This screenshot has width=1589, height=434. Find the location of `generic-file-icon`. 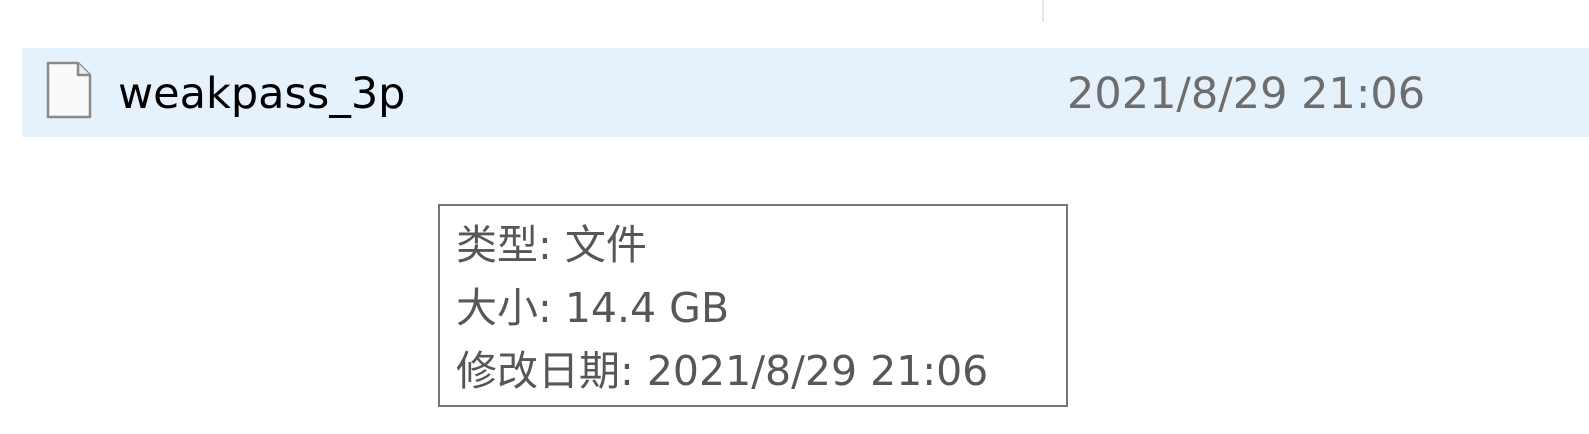

generic-file-icon is located at coordinates (69, 90).